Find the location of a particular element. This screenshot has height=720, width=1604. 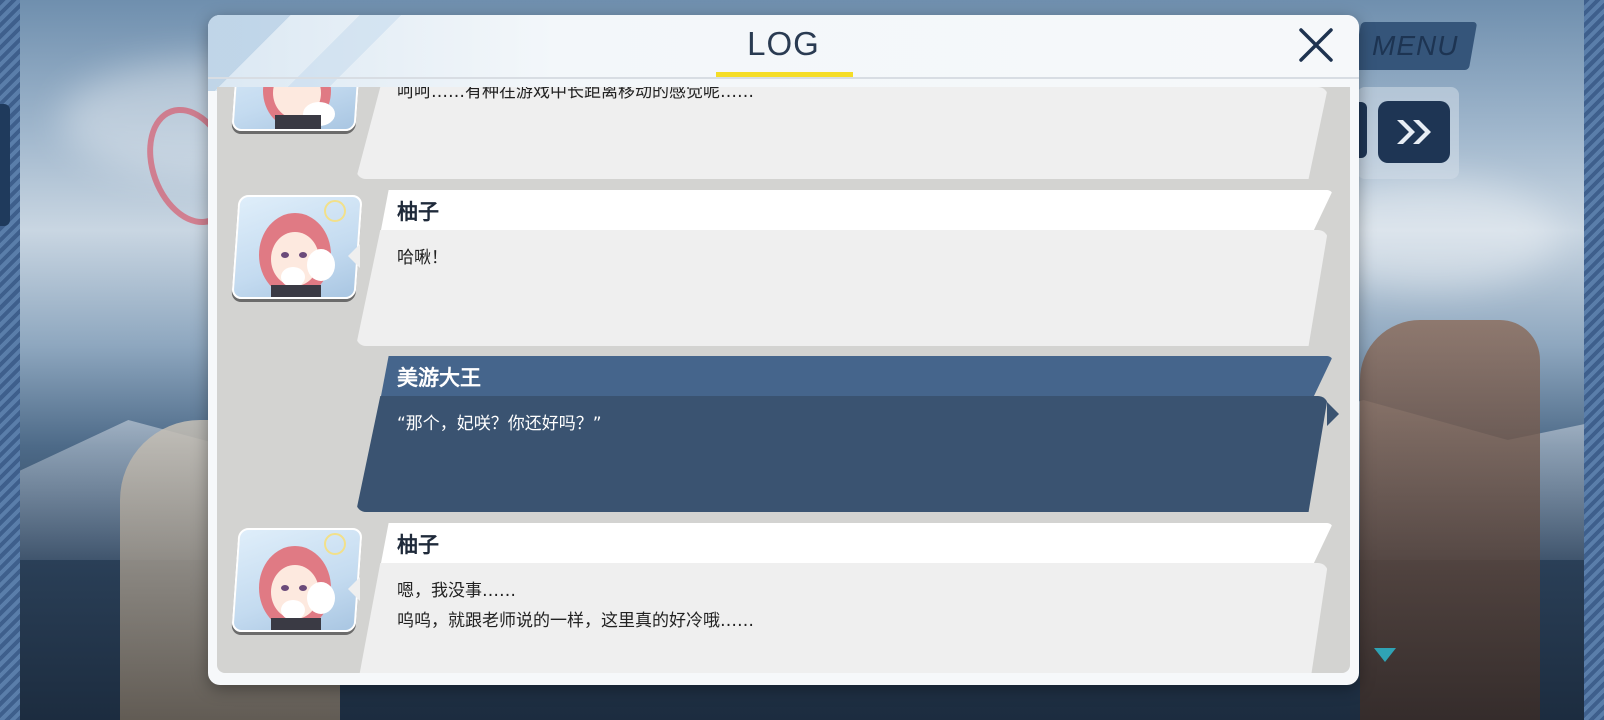

side-tab is located at coordinates (5, 165).